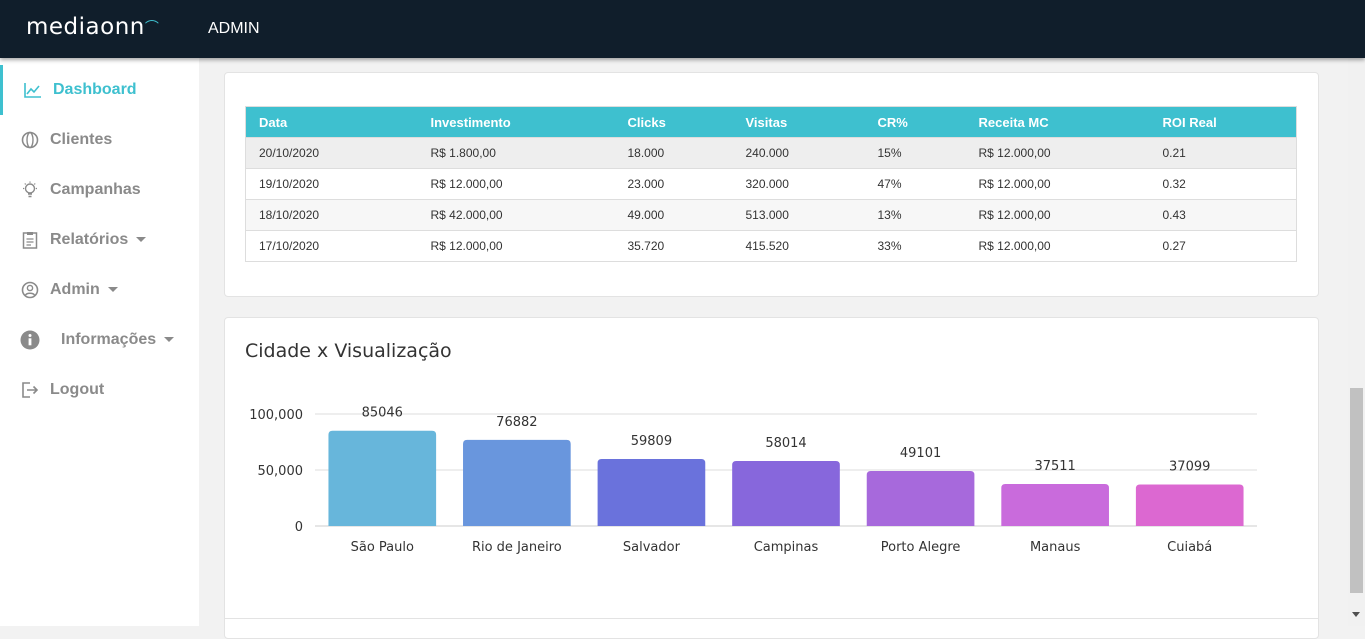  Describe the element at coordinates (652, 547) in the screenshot. I see `x-tick-label: Salvador` at that location.